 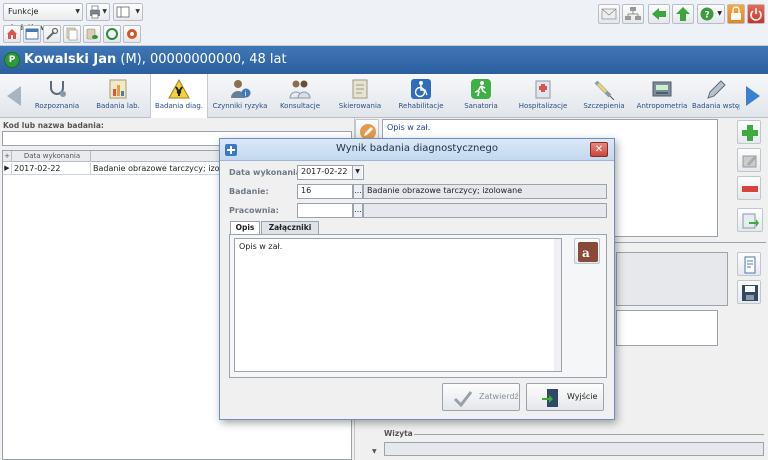 What do you see at coordinates (421, 89) in the screenshot?
I see `wheelchair-icon` at bounding box center [421, 89].